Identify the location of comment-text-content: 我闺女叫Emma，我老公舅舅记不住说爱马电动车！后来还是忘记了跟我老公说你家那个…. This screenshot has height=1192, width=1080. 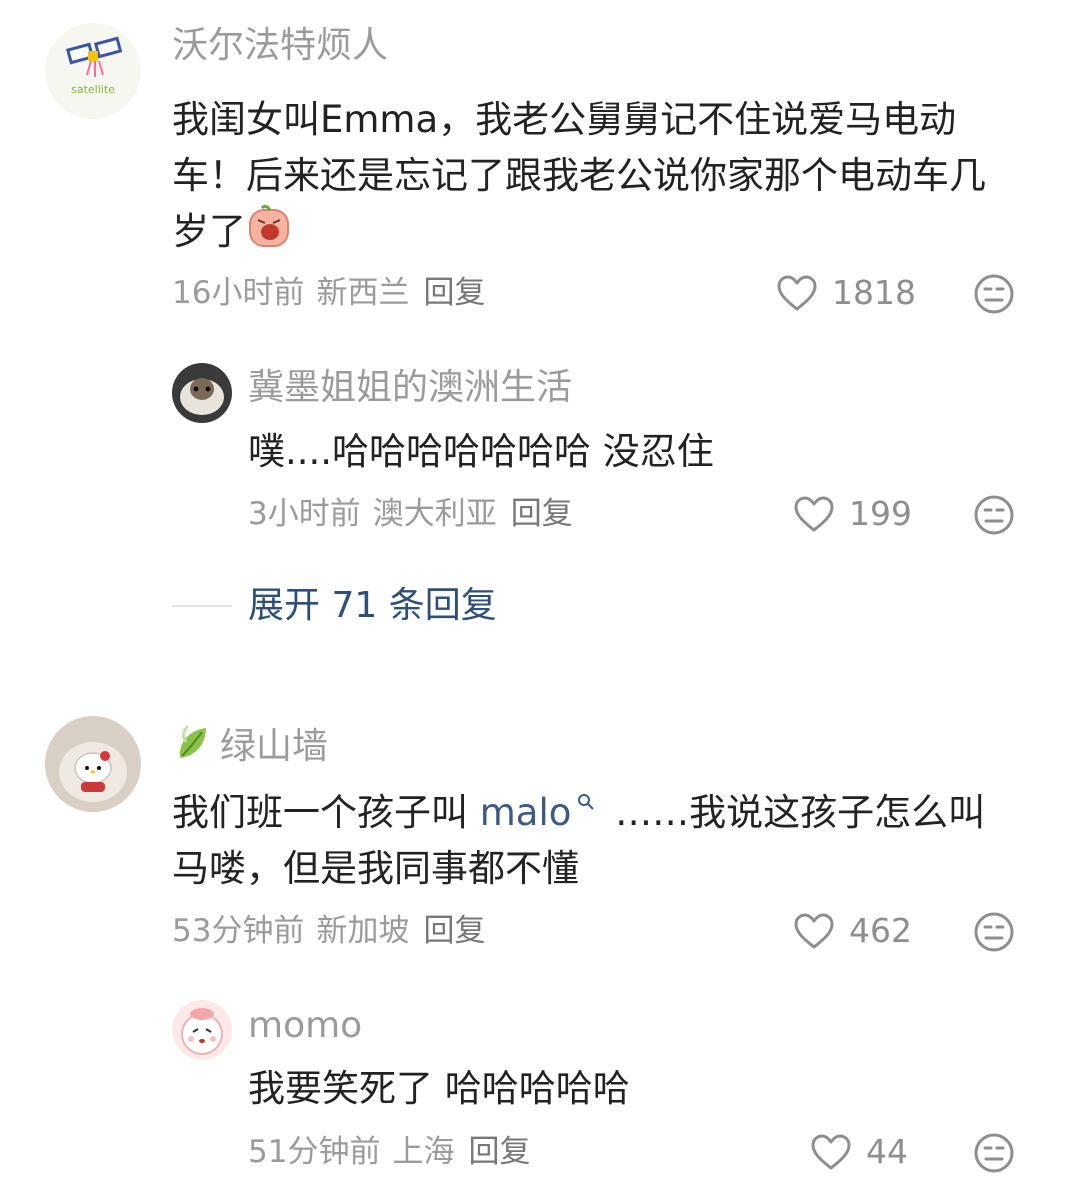
(579, 175).